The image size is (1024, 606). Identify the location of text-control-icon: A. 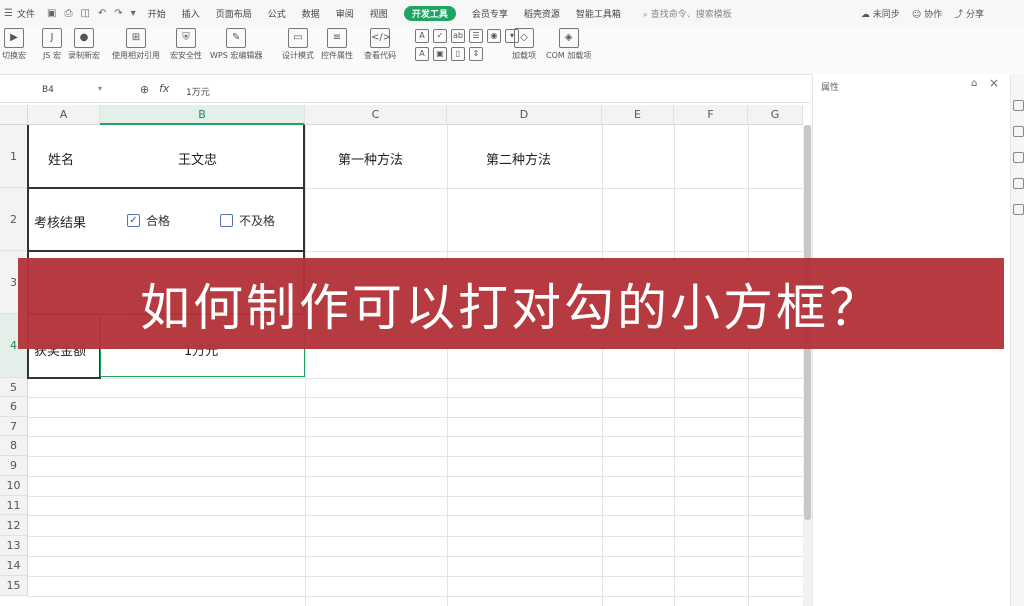
(422, 54).